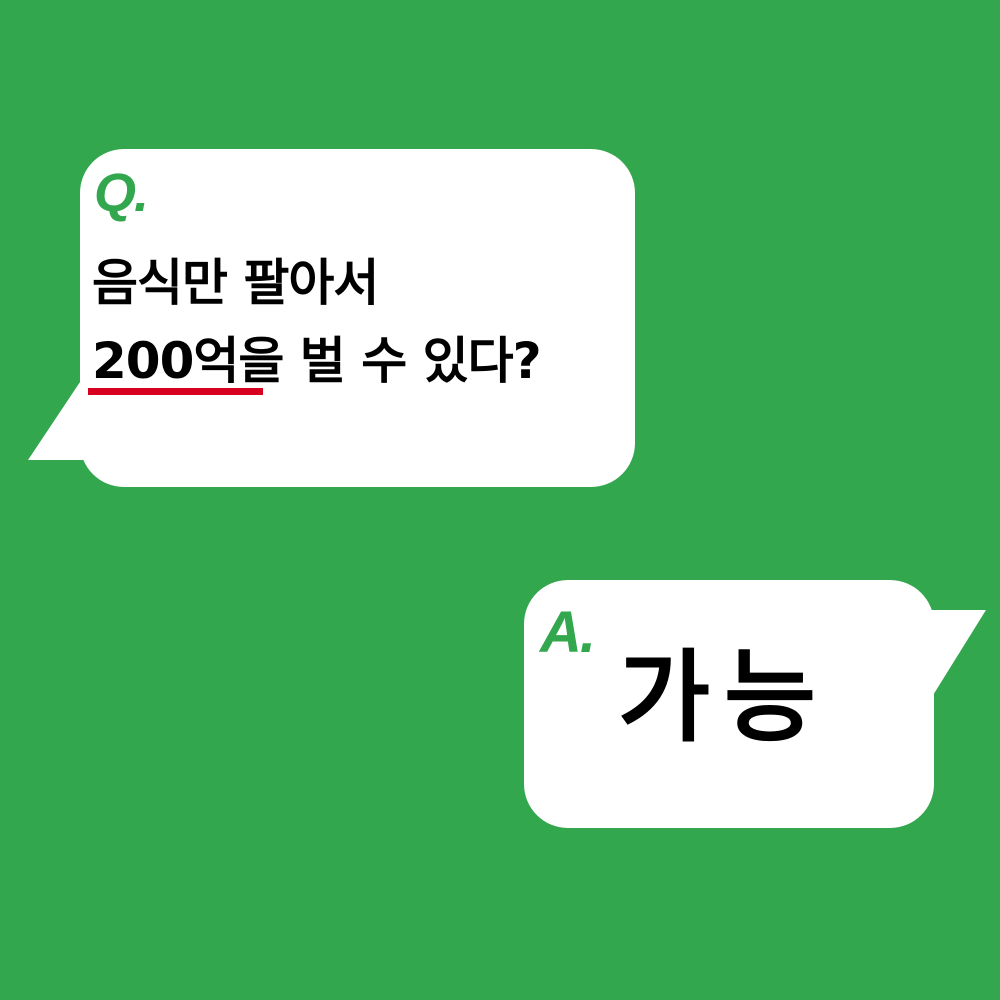 Image resolution: width=1000 pixels, height=1000 pixels. What do you see at coordinates (165, 361) in the screenshot?
I see `question-highlight: 200억` at bounding box center [165, 361].